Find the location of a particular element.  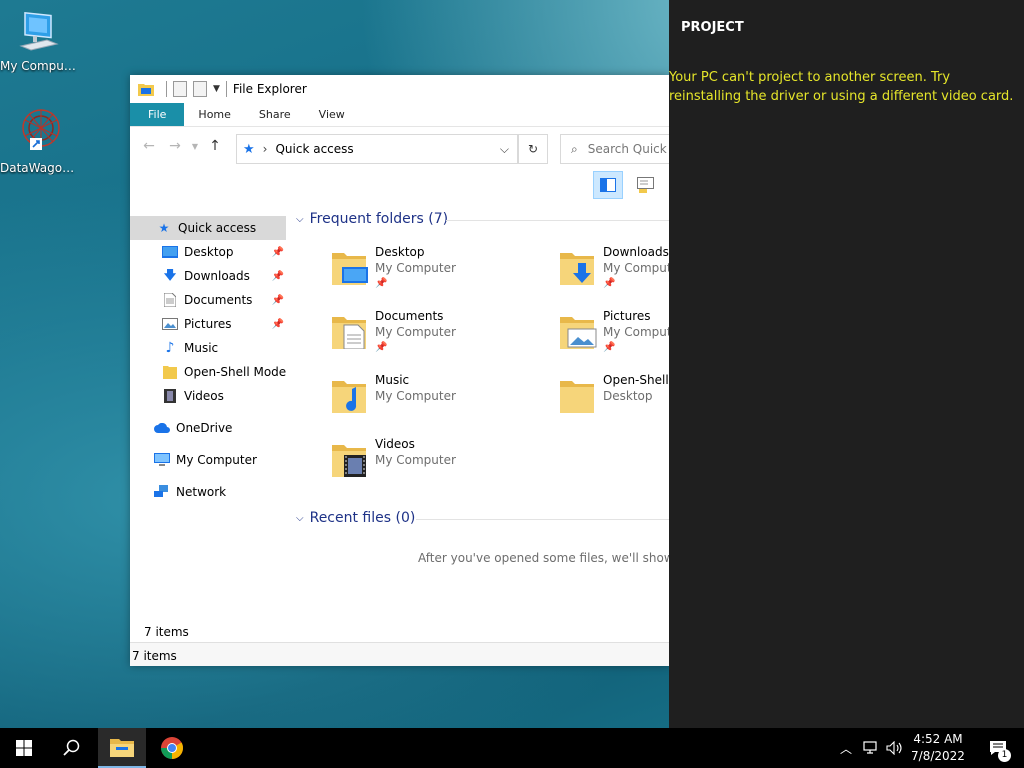

taskbar-chrome is located at coordinates (172, 748).